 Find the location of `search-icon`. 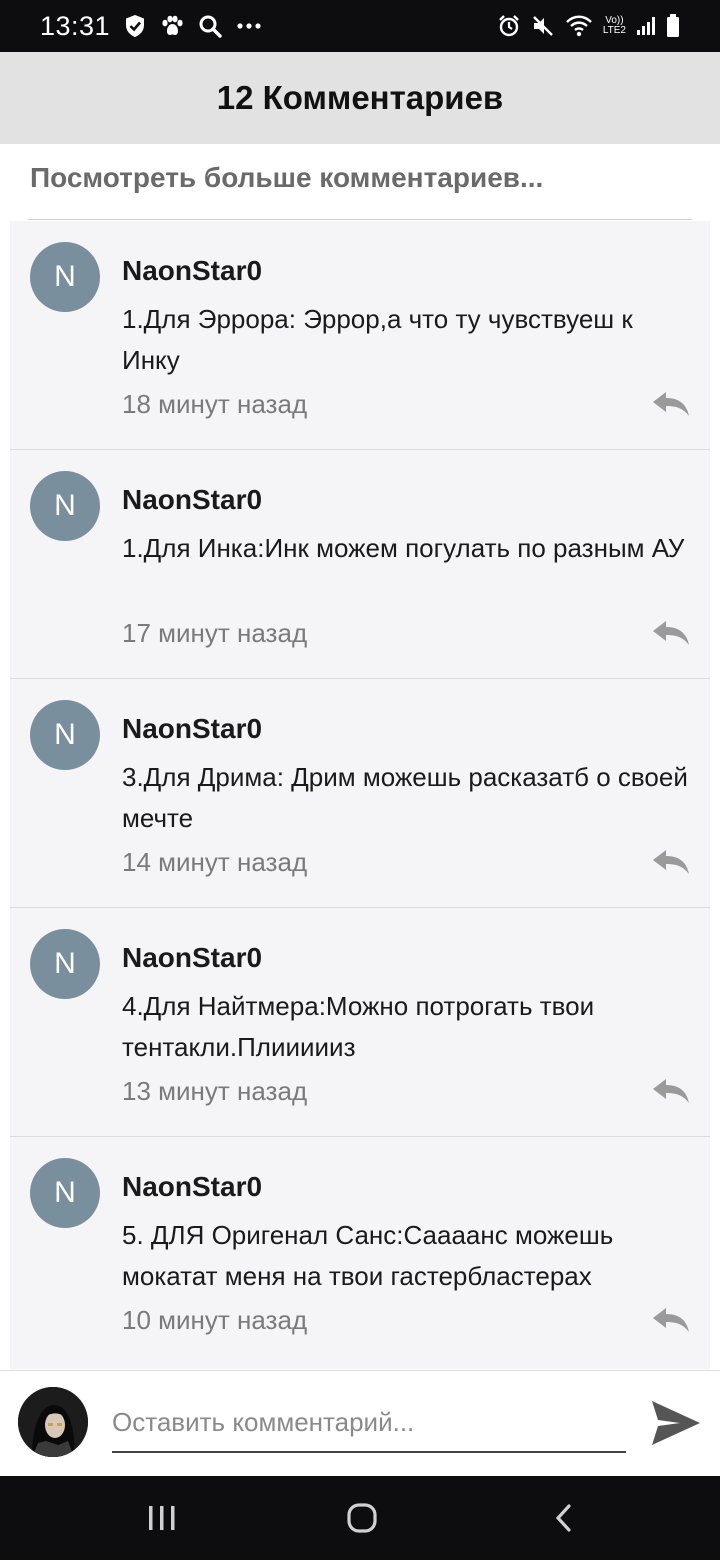

search-icon is located at coordinates (210, 26).